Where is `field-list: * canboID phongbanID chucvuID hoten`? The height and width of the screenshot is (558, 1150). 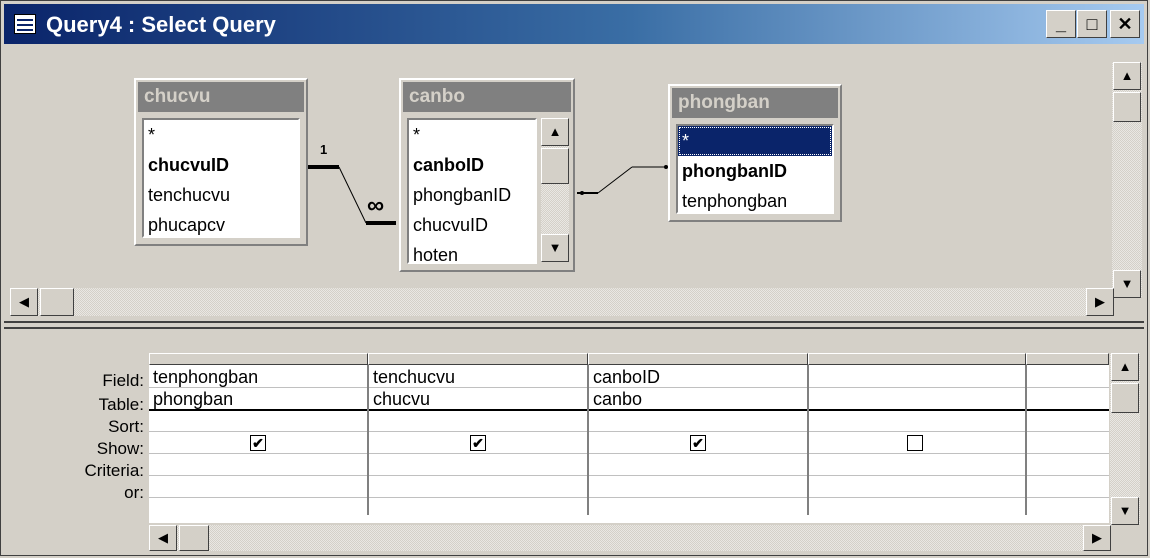
field-list: * canboID phongbanID chucvuID hoten is located at coordinates (472, 191).